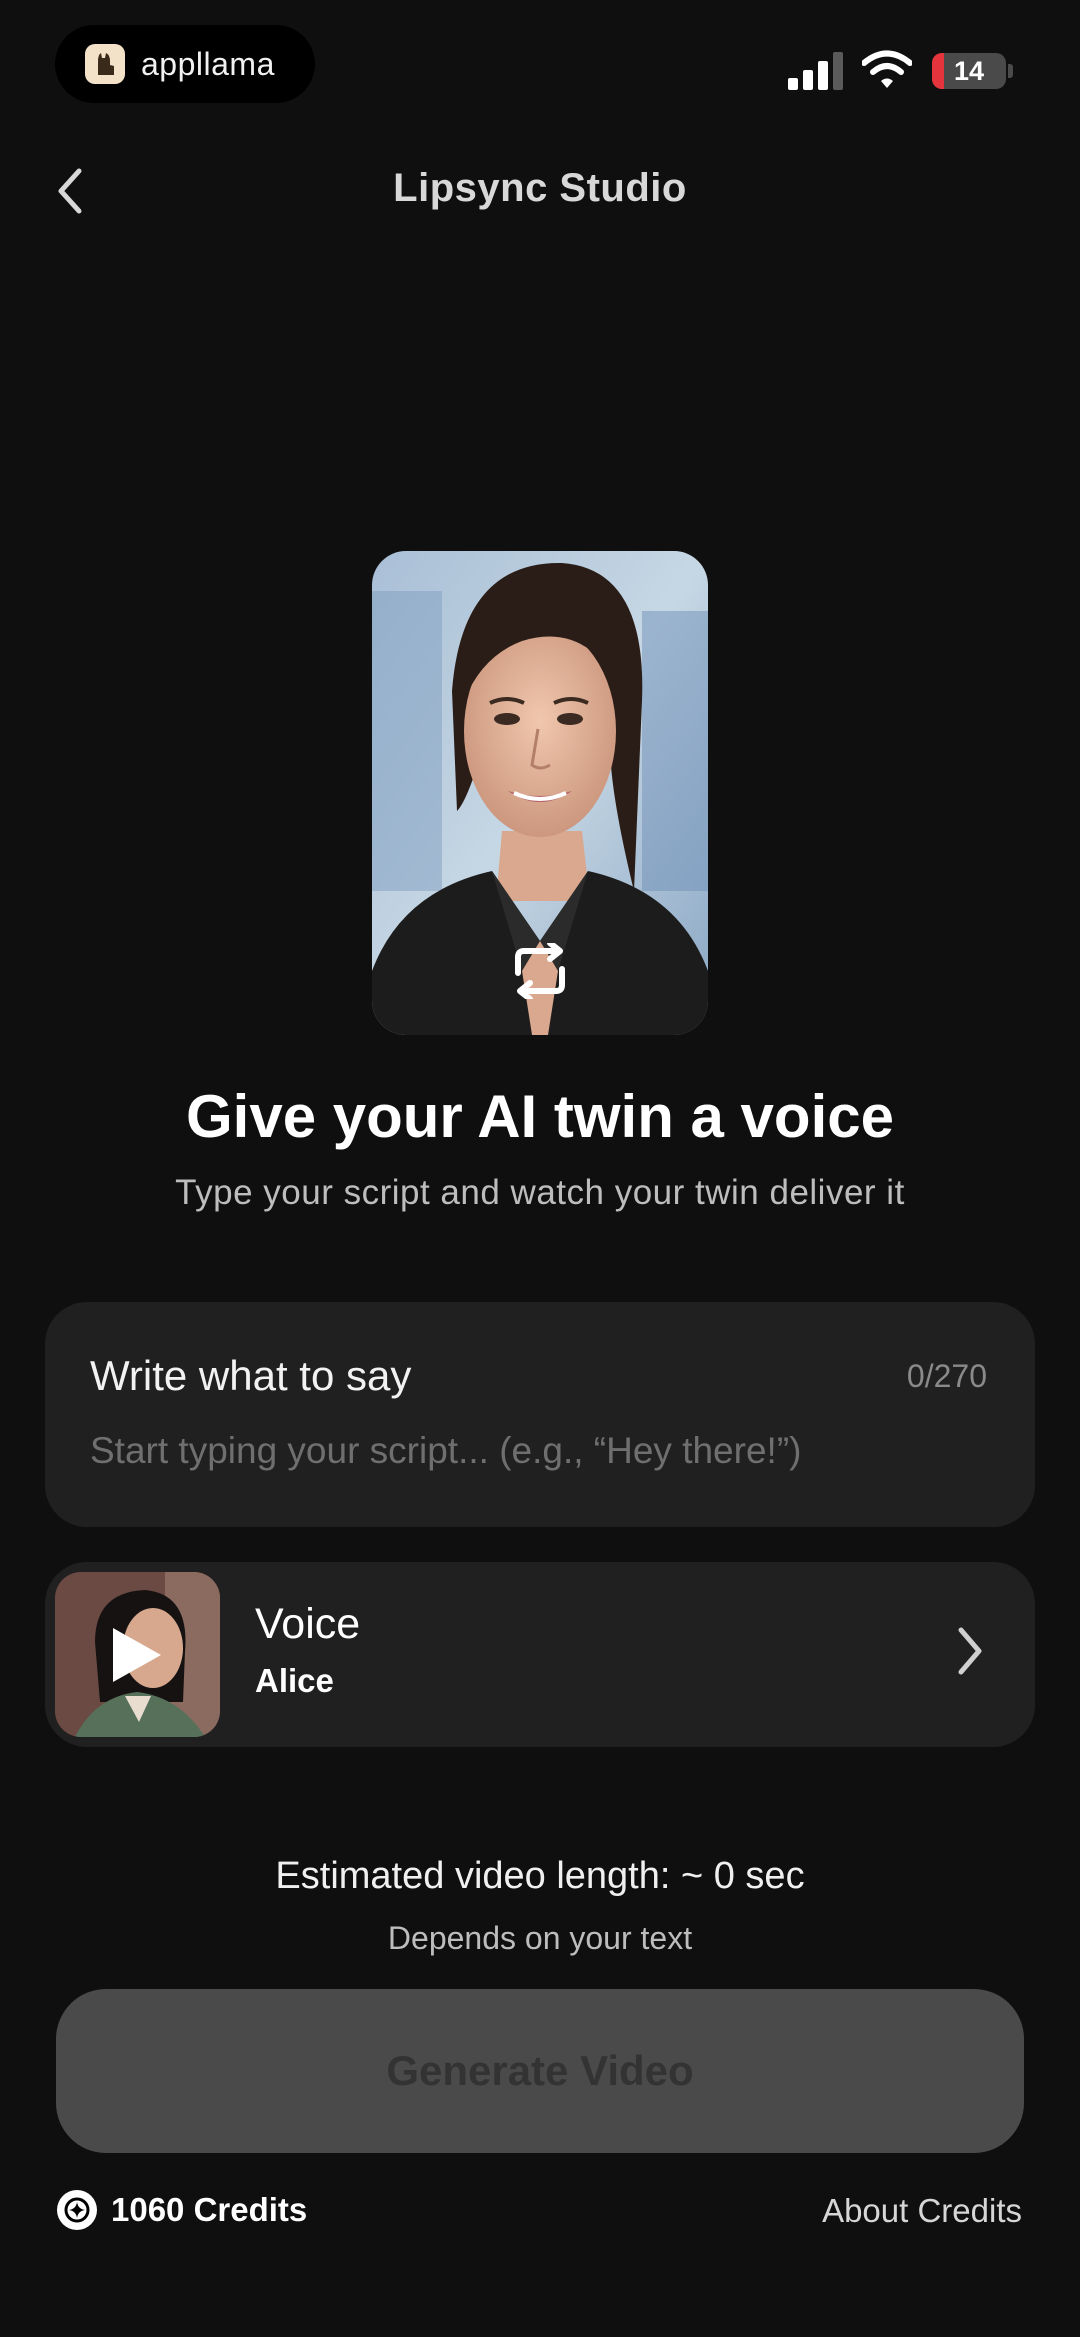 Image resolution: width=1080 pixels, height=2337 pixels. What do you see at coordinates (251, 1375) in the screenshot?
I see `script-label: Write what to say` at bounding box center [251, 1375].